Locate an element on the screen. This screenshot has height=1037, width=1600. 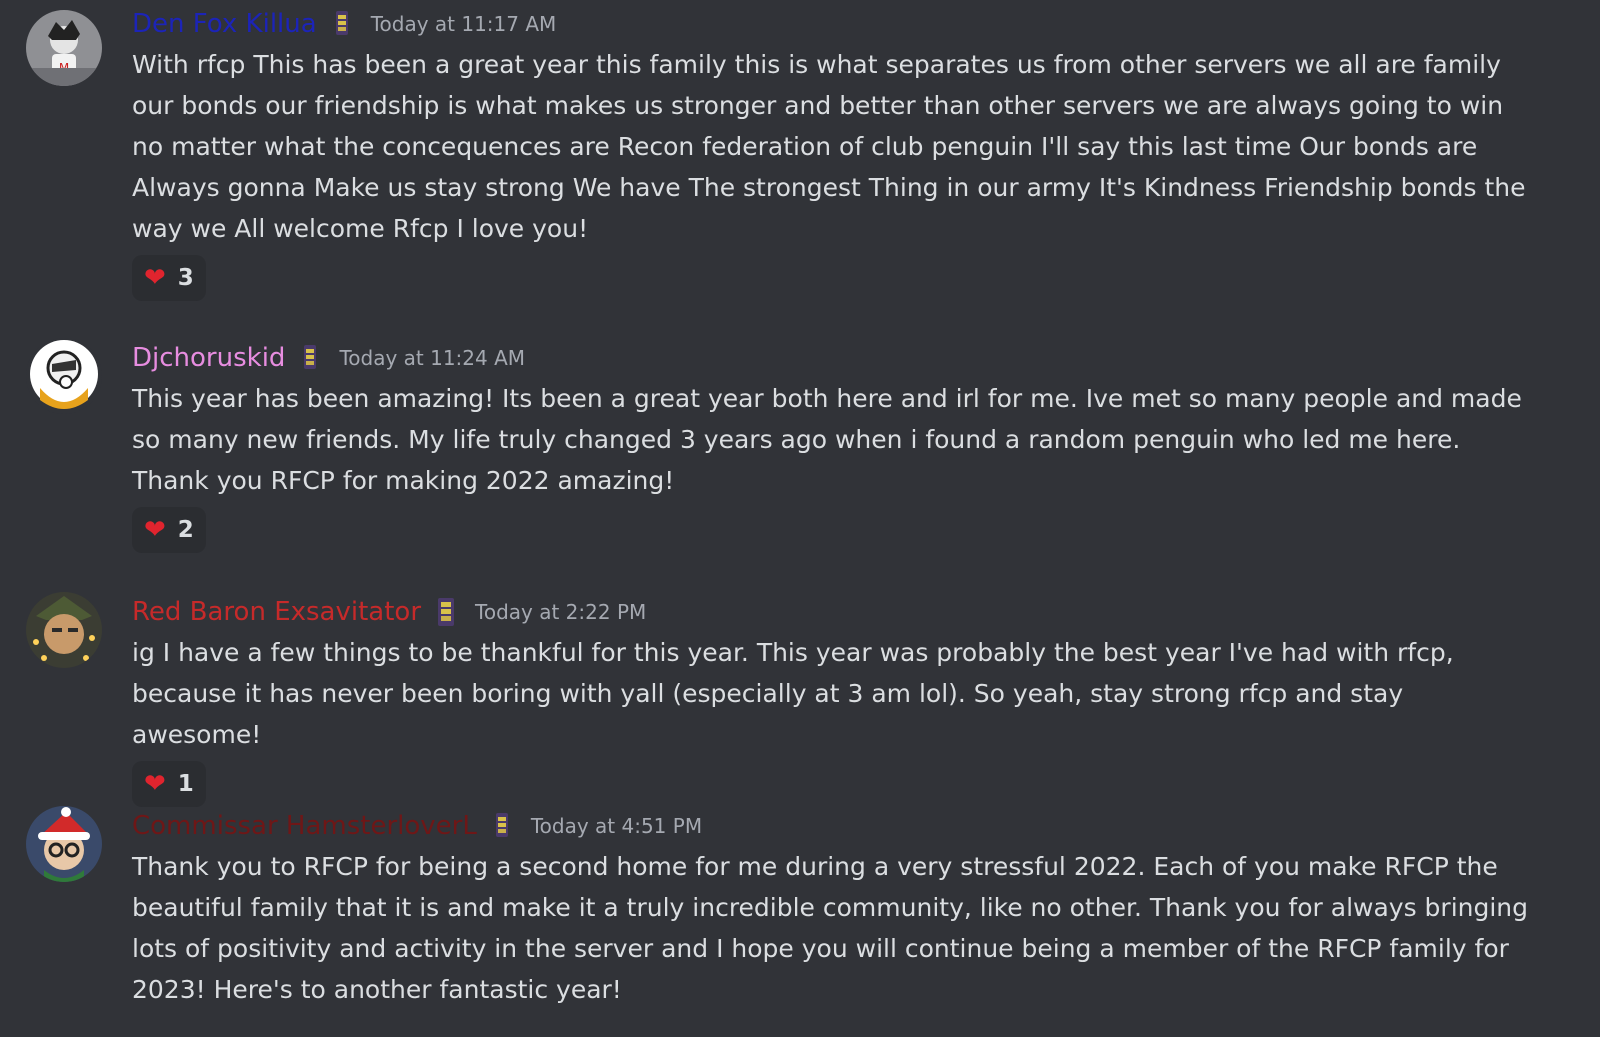
timestamp: Today at 2:22 PM is located at coordinates (560, 612).